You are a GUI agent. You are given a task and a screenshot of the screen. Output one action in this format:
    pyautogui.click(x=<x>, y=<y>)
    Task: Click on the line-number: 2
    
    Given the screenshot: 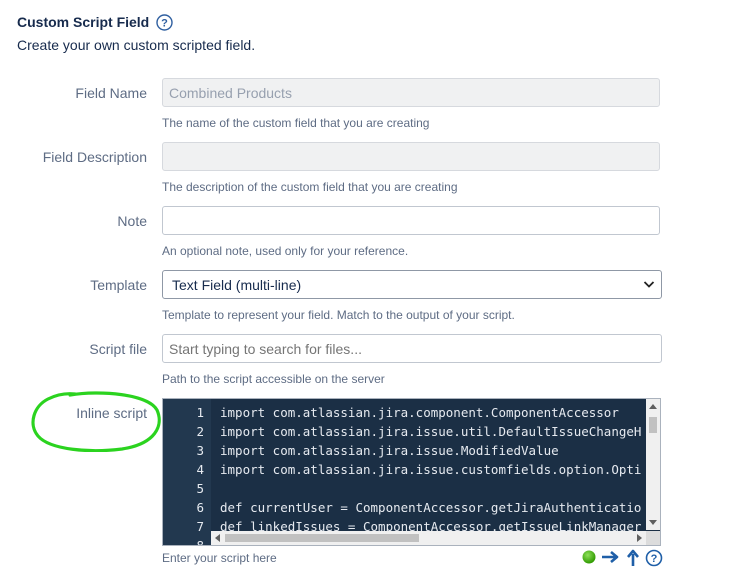 What is the action you would take?
    pyautogui.click(x=200, y=431)
    